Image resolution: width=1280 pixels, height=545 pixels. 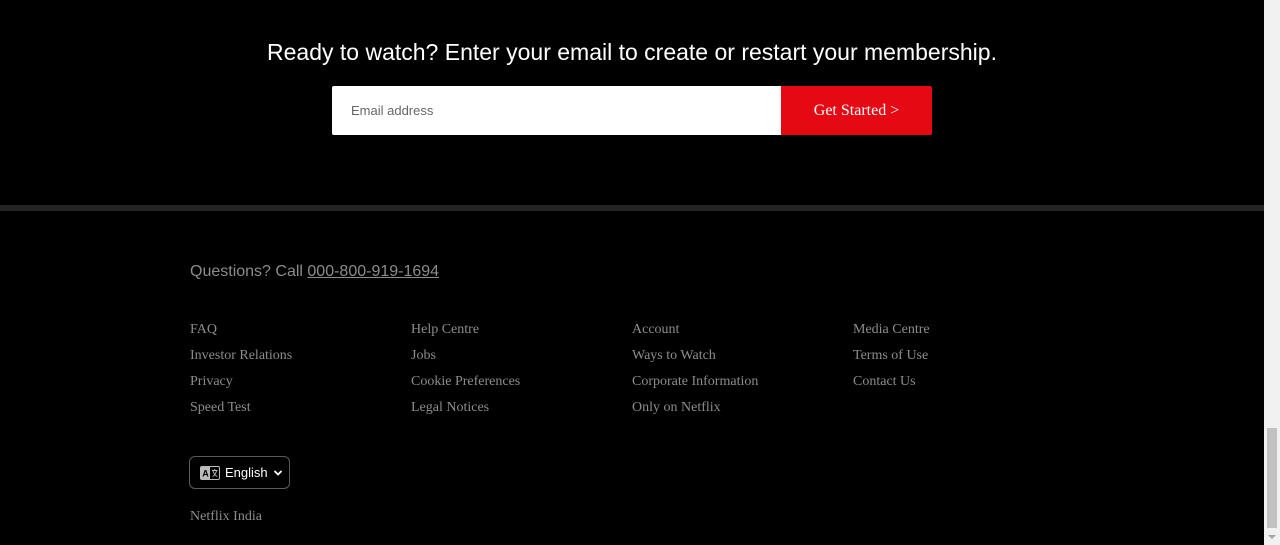 What do you see at coordinates (241, 355) in the screenshot?
I see `footer-link-investor-relations: Investor Relations` at bounding box center [241, 355].